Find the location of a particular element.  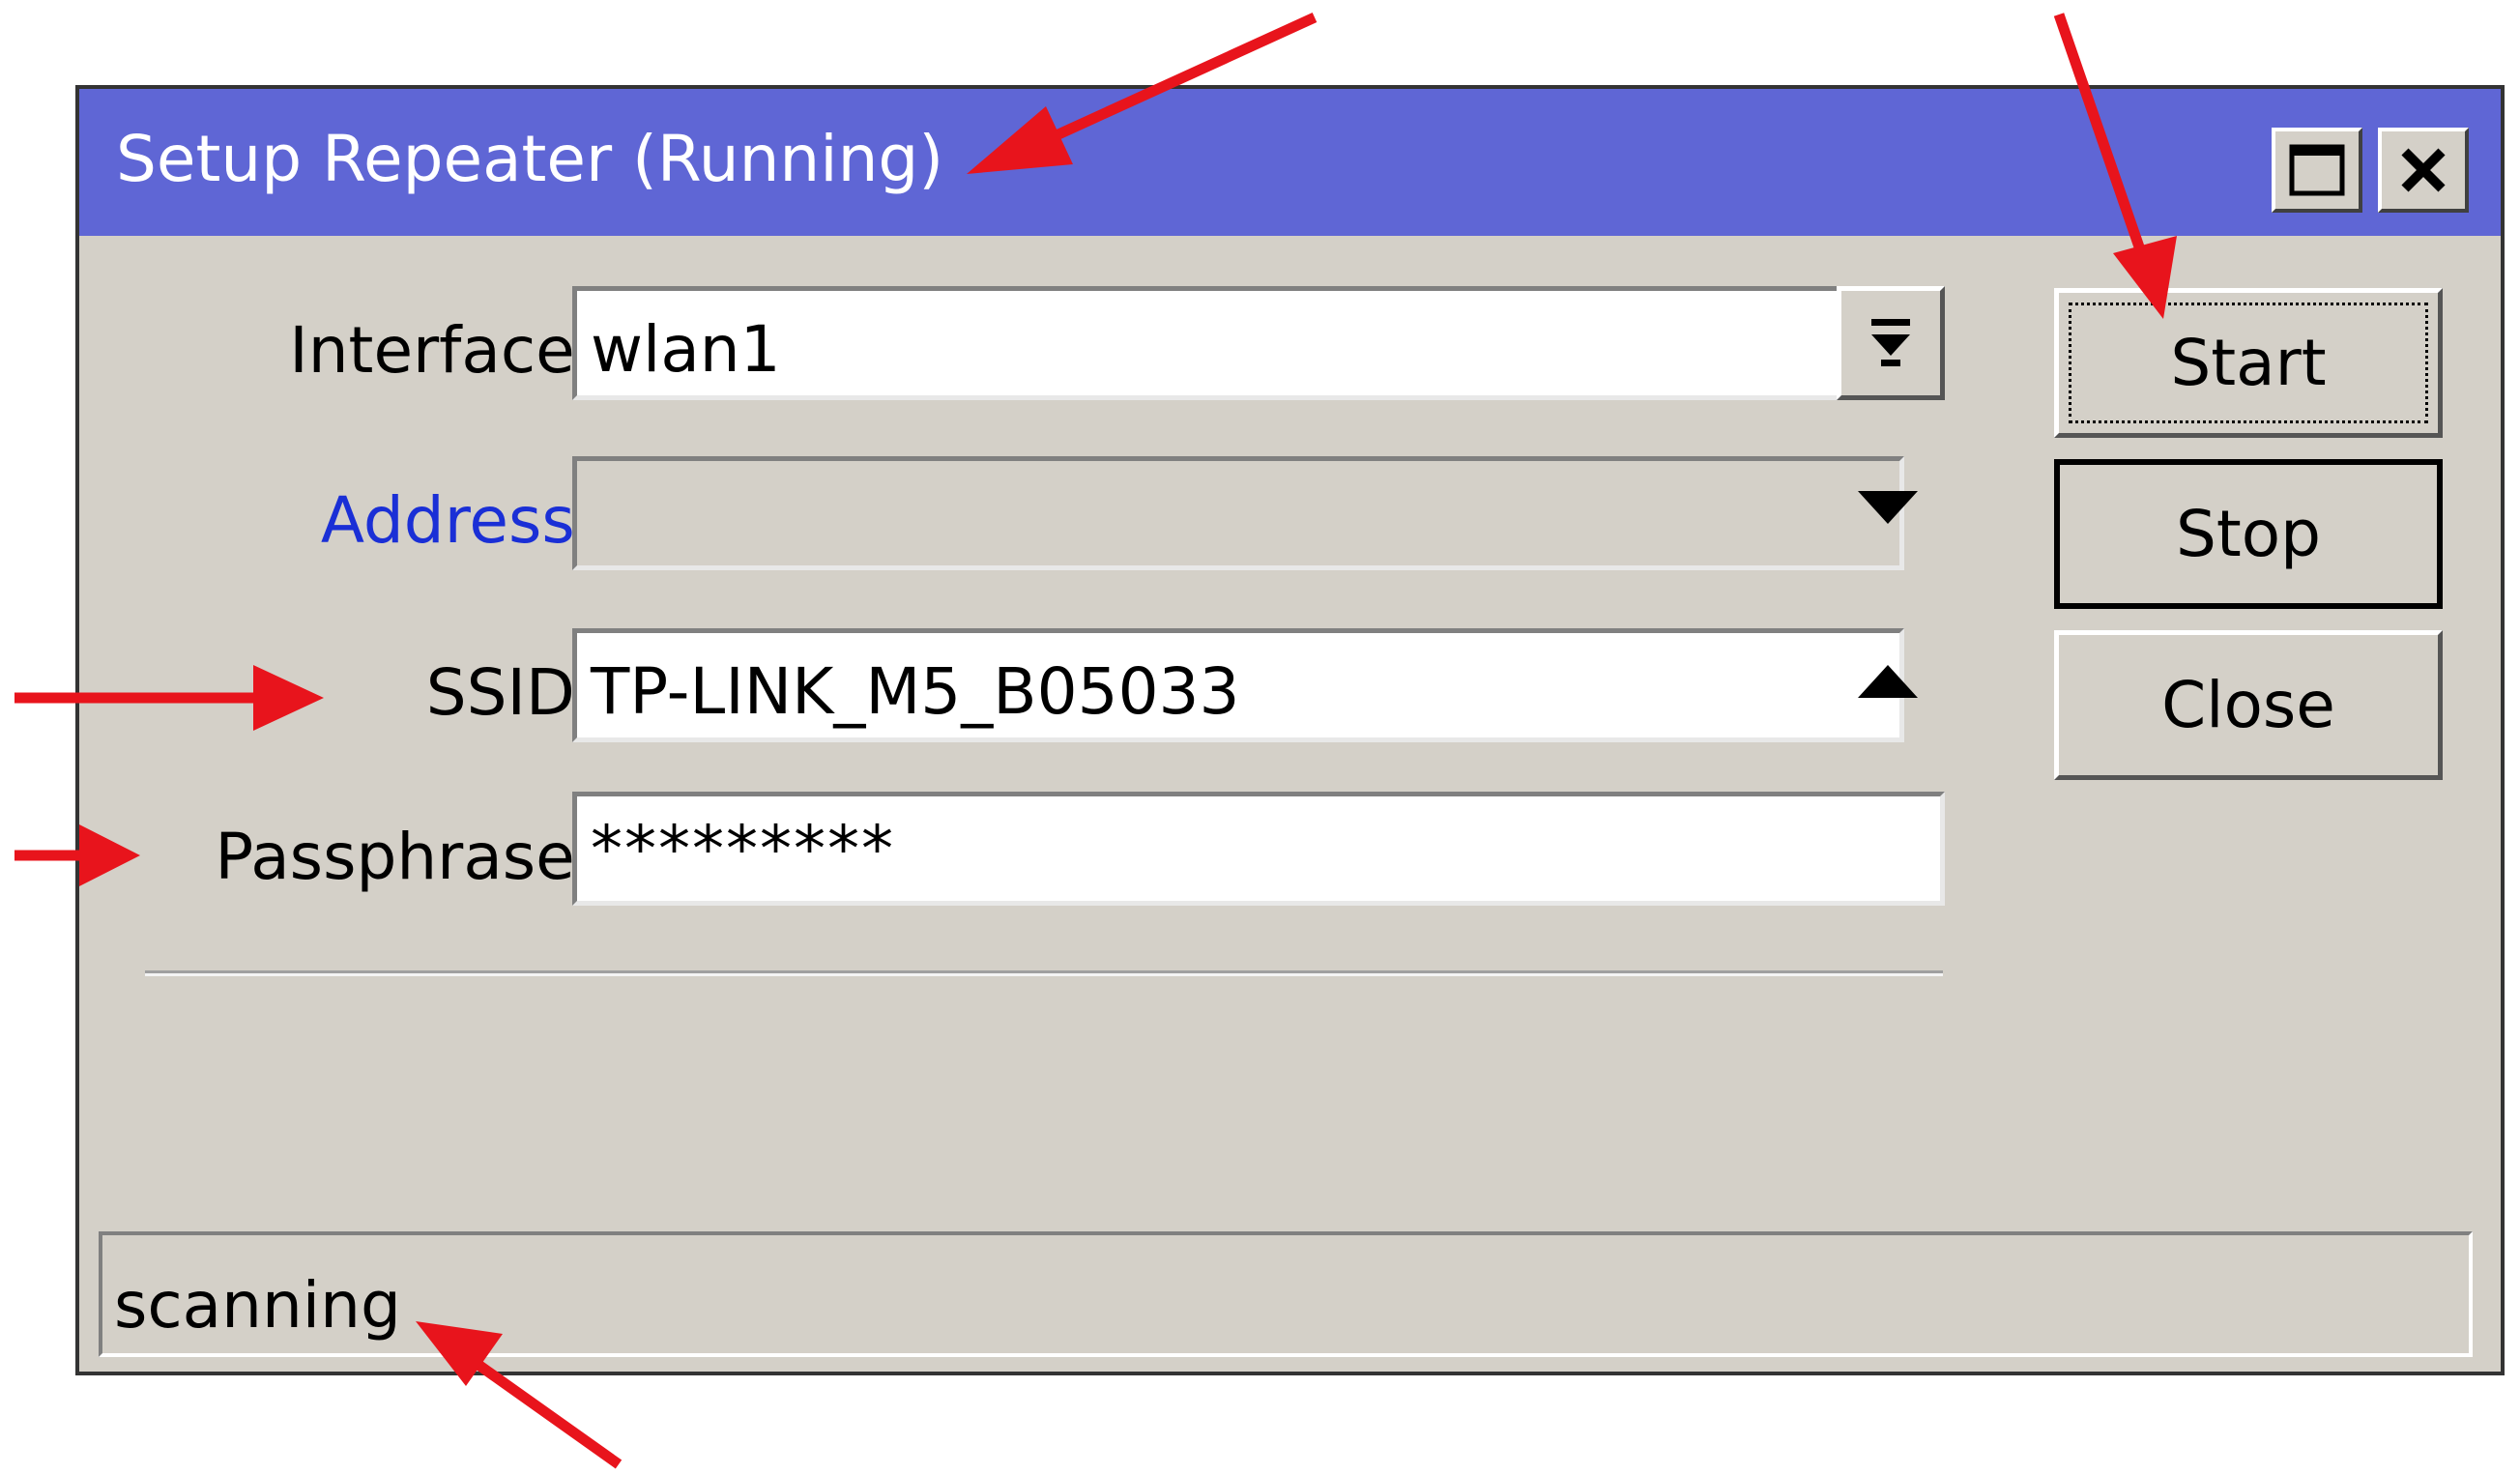

window-title: Setup Repeater (Running) is located at coordinates (530, 159).